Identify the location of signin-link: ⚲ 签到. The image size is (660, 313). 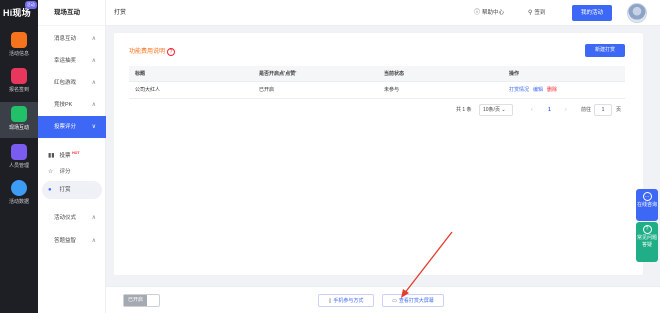
(536, 13).